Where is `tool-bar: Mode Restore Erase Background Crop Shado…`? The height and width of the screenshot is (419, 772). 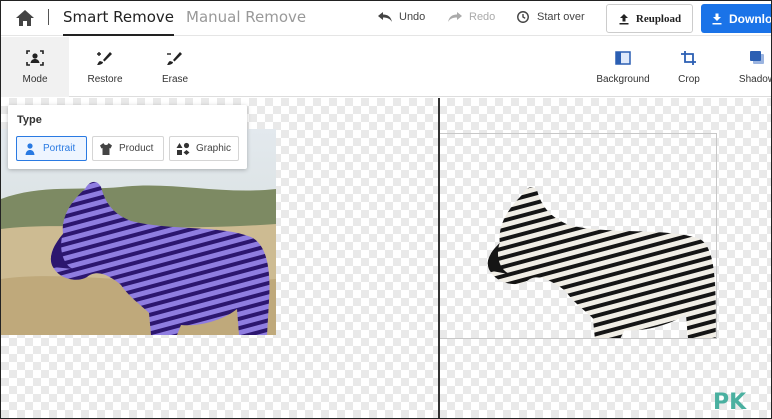
tool-bar: Mode Restore Erase Background Crop Shado… is located at coordinates (386, 67).